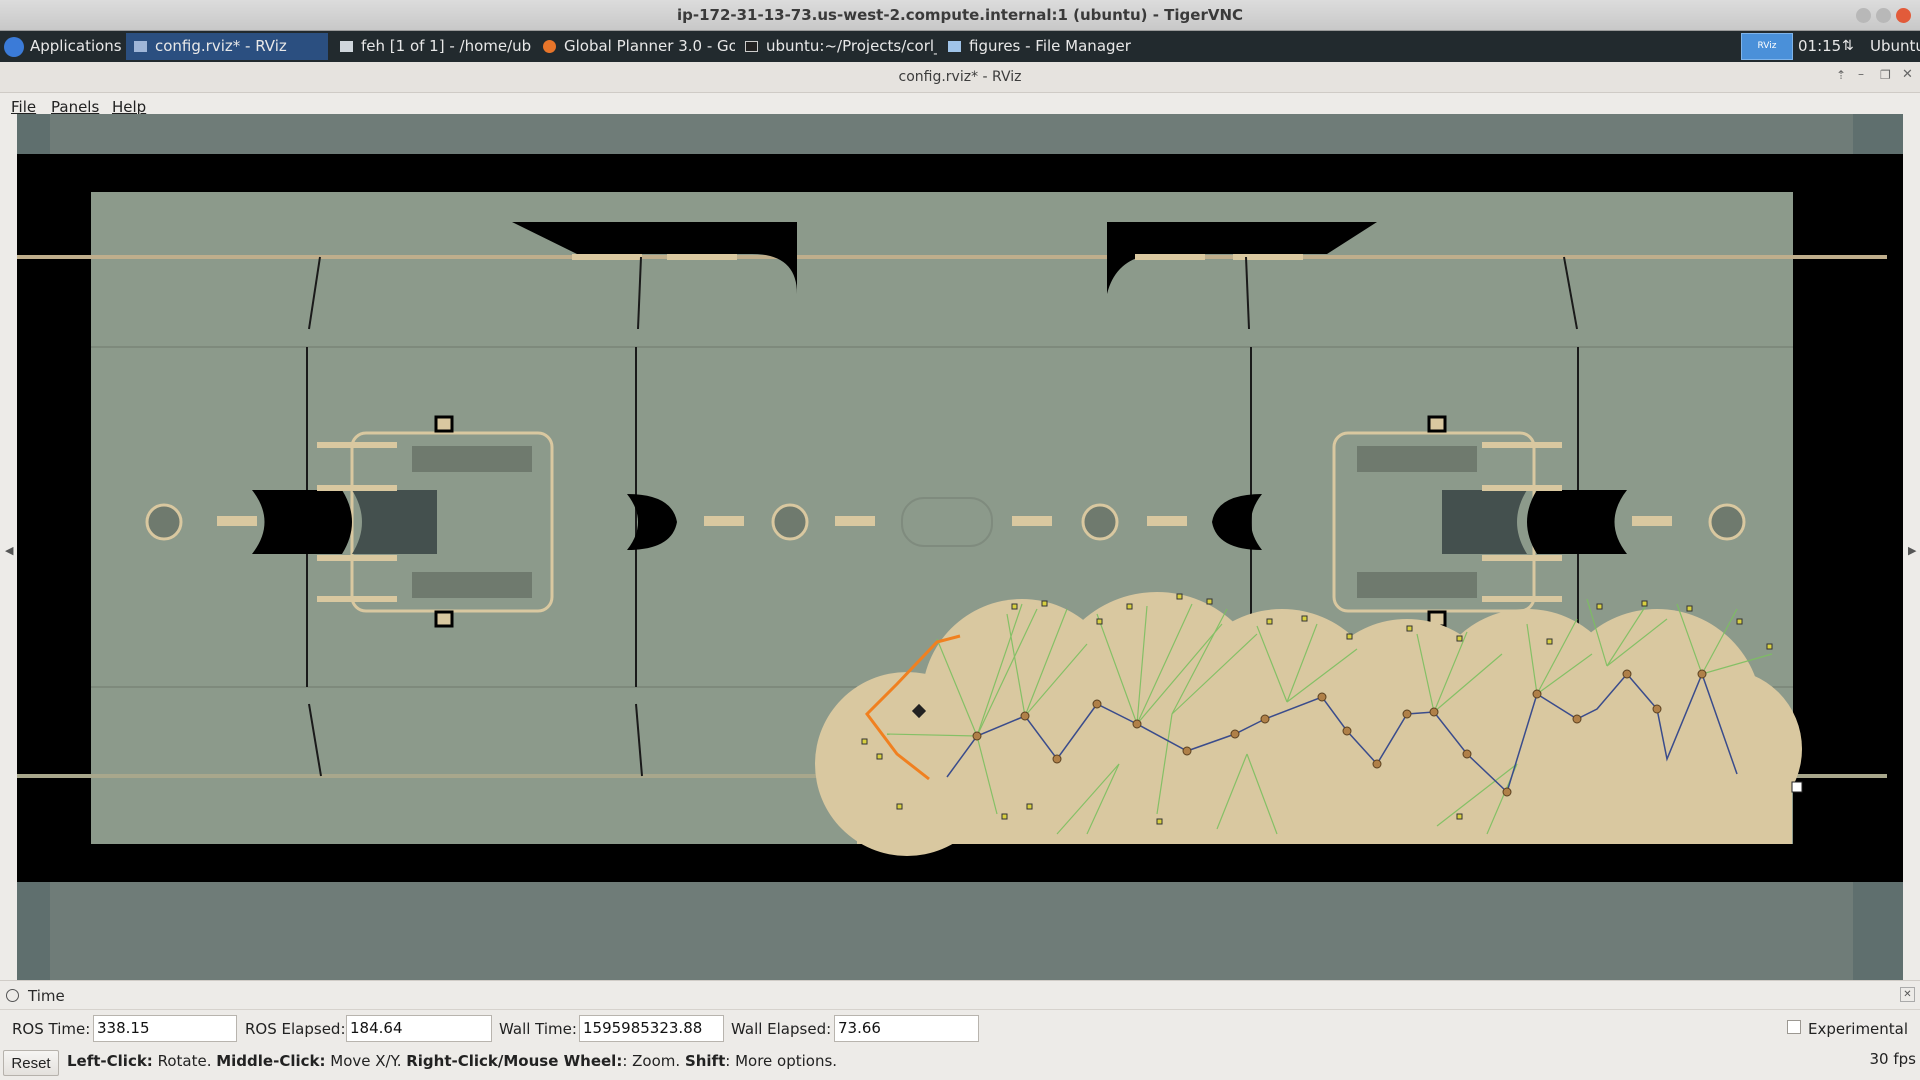  What do you see at coordinates (1885, 75) in the screenshot?
I see `window-restore-icon: ❐` at bounding box center [1885, 75].